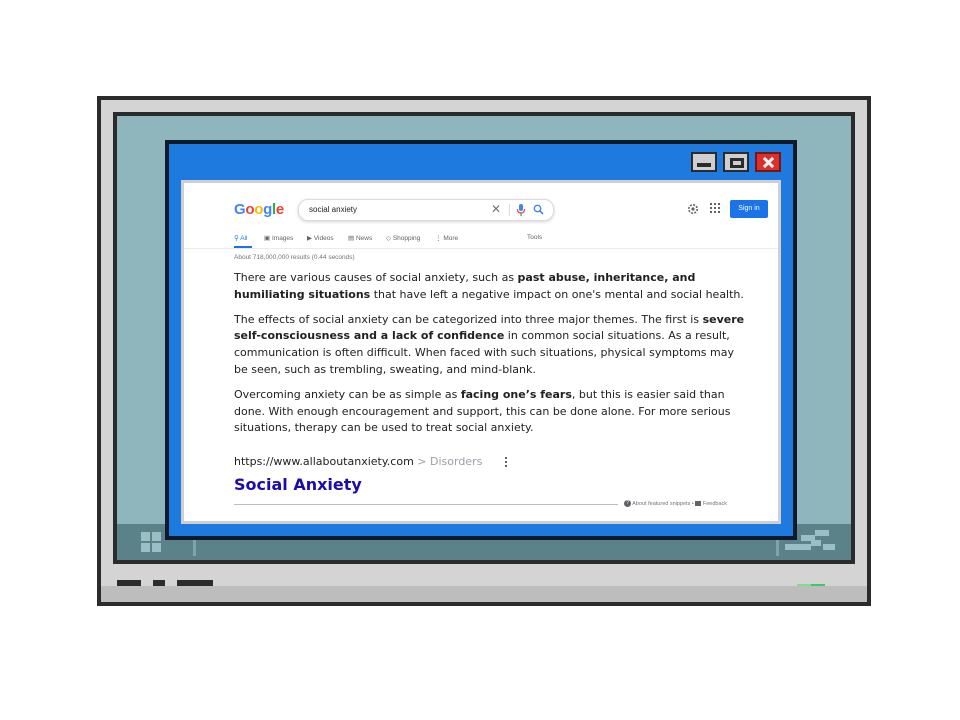 The height and width of the screenshot is (720, 960). Describe the element at coordinates (298, 484) in the screenshot. I see `result-title-link: Social Anxiety` at that location.